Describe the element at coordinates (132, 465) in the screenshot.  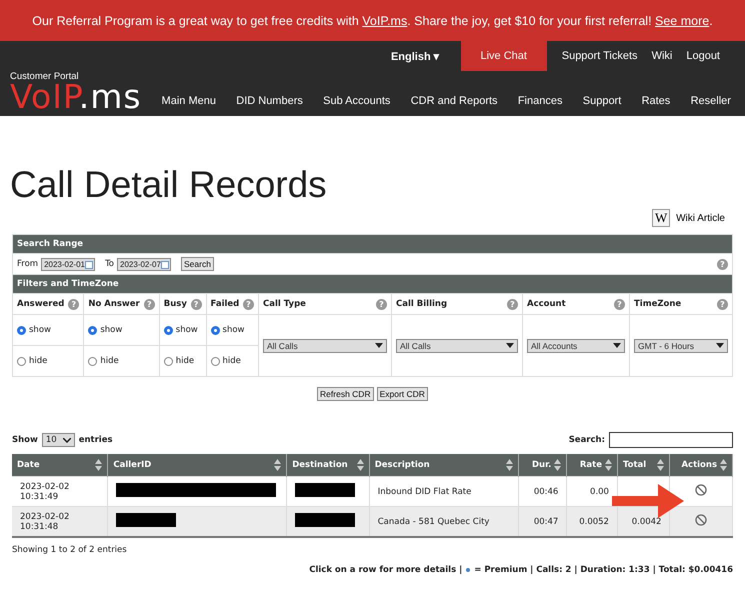
I see `column-header: CallerID` at that location.